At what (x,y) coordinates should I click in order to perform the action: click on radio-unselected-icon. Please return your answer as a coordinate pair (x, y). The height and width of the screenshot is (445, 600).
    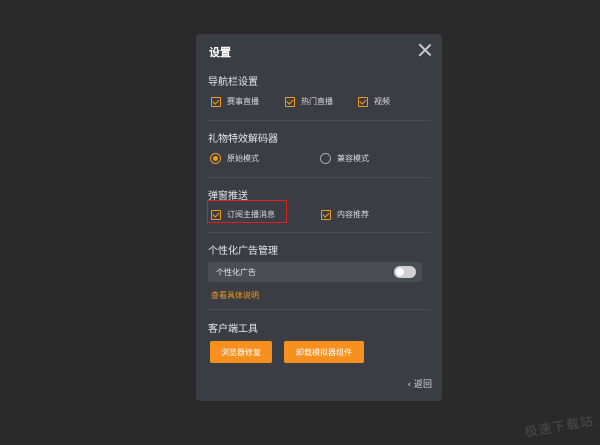
    Looking at the image, I should click on (325, 158).